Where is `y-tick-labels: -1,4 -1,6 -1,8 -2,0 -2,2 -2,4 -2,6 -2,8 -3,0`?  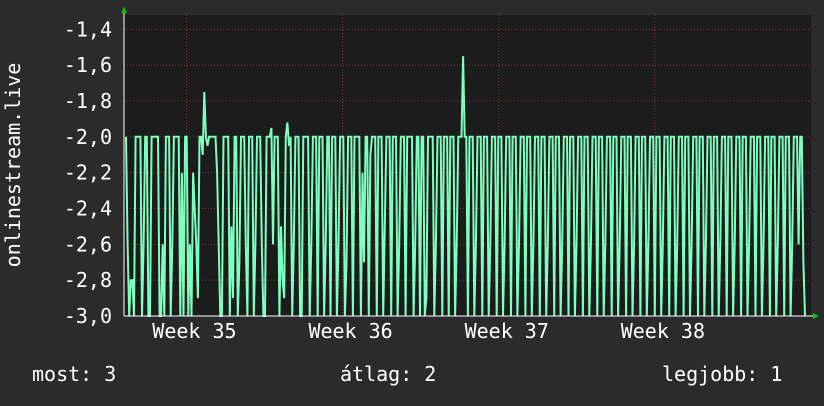
y-tick-labels: -1,4 -1,6 -1,8 -2,0 -2,2 -2,4 -2,6 -2,8 -3,0 is located at coordinates (88, 172).